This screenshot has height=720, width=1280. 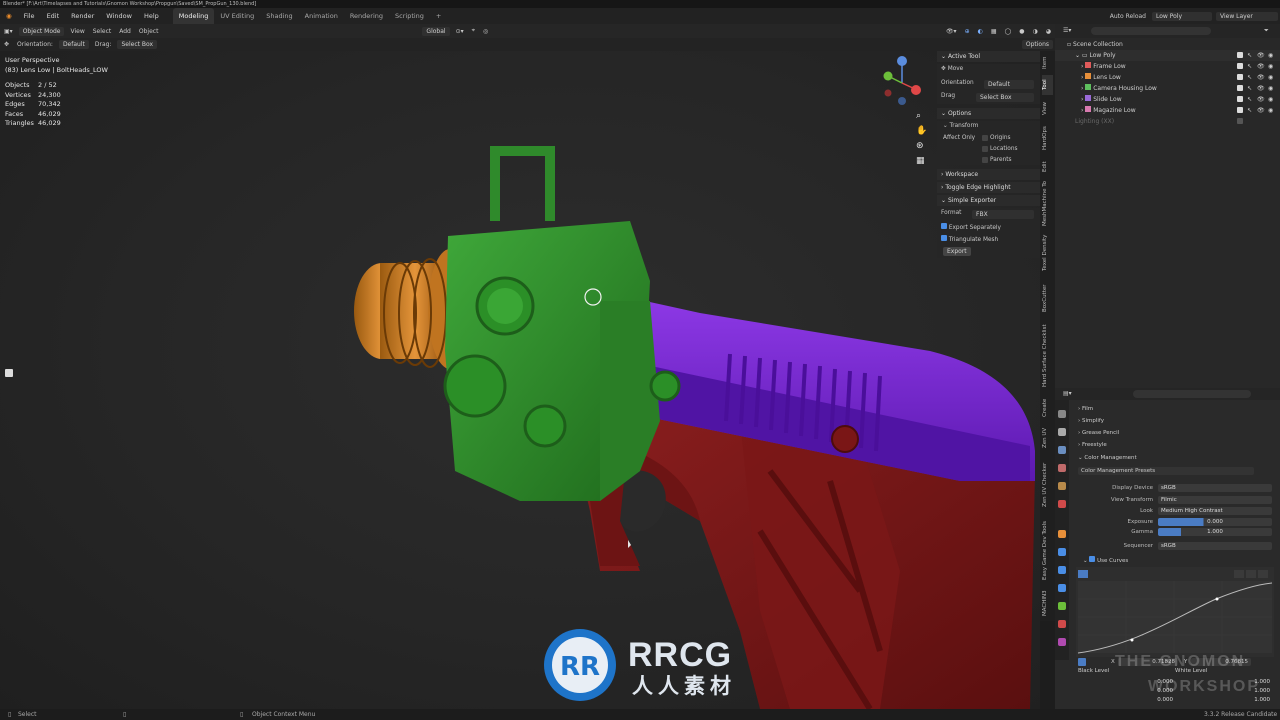 I want to click on shading-solid-icon: ●, so click(x=1021, y=31).